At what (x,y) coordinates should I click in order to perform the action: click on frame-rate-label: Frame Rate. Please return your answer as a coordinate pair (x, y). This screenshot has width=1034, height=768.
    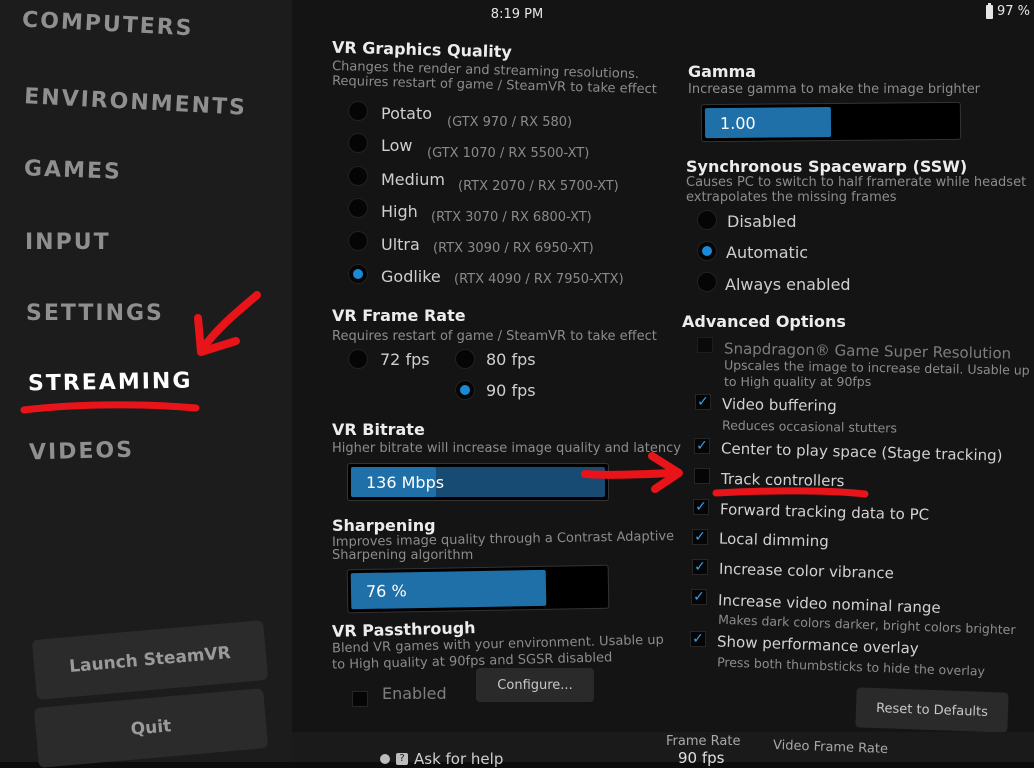
    Looking at the image, I should click on (703, 741).